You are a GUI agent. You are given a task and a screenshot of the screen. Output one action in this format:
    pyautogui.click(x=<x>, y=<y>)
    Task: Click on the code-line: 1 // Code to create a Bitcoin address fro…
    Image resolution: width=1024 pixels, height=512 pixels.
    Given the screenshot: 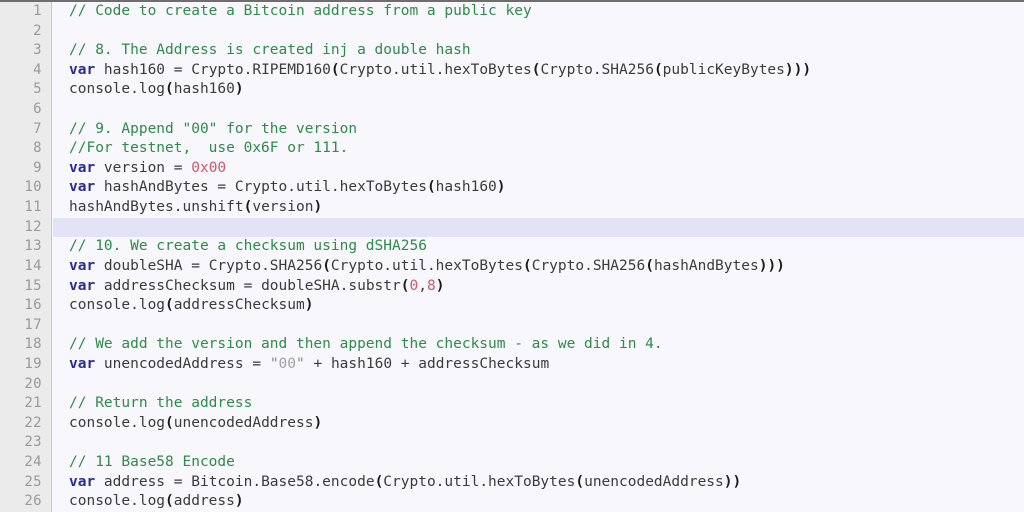 What is the action you would take?
    pyautogui.click(x=512, y=12)
    